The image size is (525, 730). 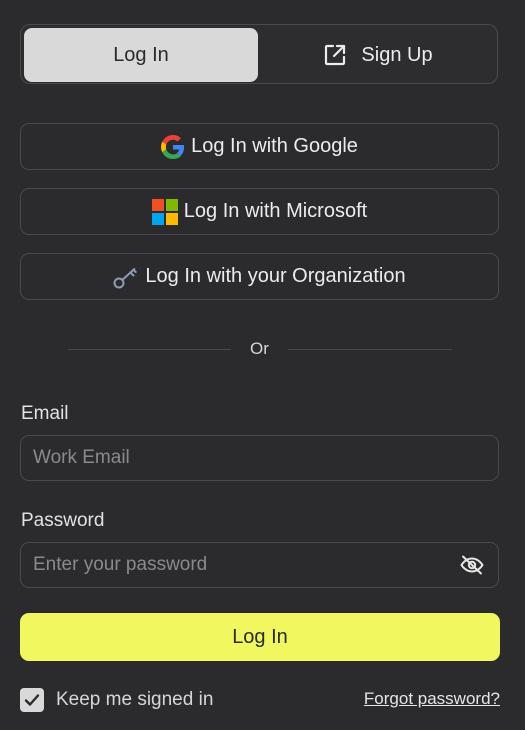 I want to click on google-login-button: Log In with Google, so click(x=259, y=146).